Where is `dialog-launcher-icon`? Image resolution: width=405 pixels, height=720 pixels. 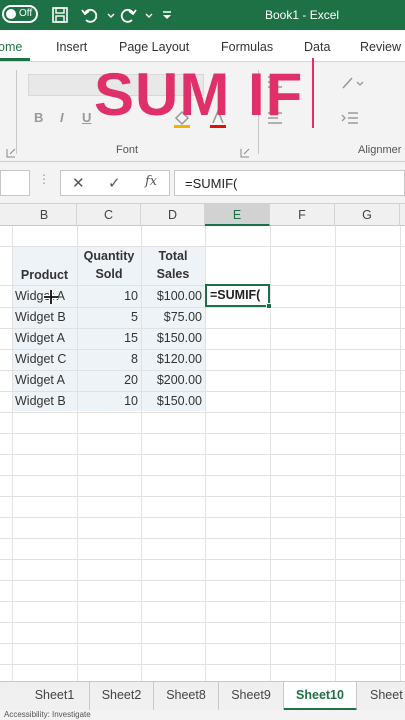
dialog-launcher-icon is located at coordinates (11, 152).